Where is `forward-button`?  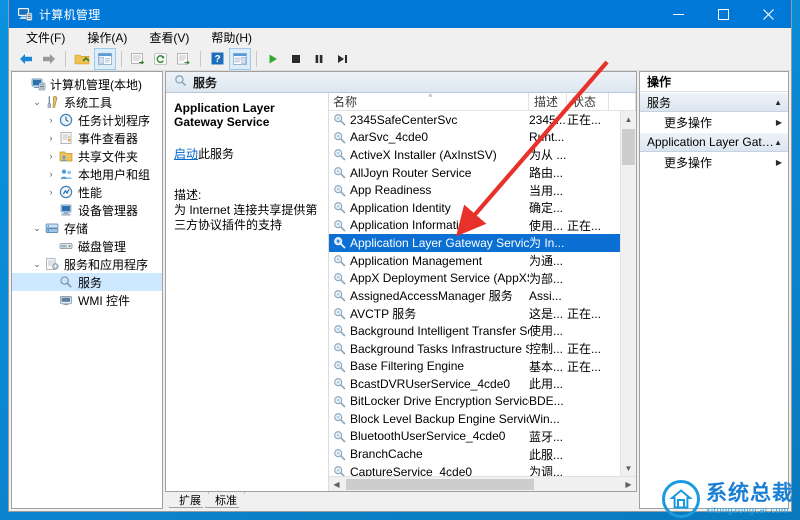 forward-button is located at coordinates (49, 59).